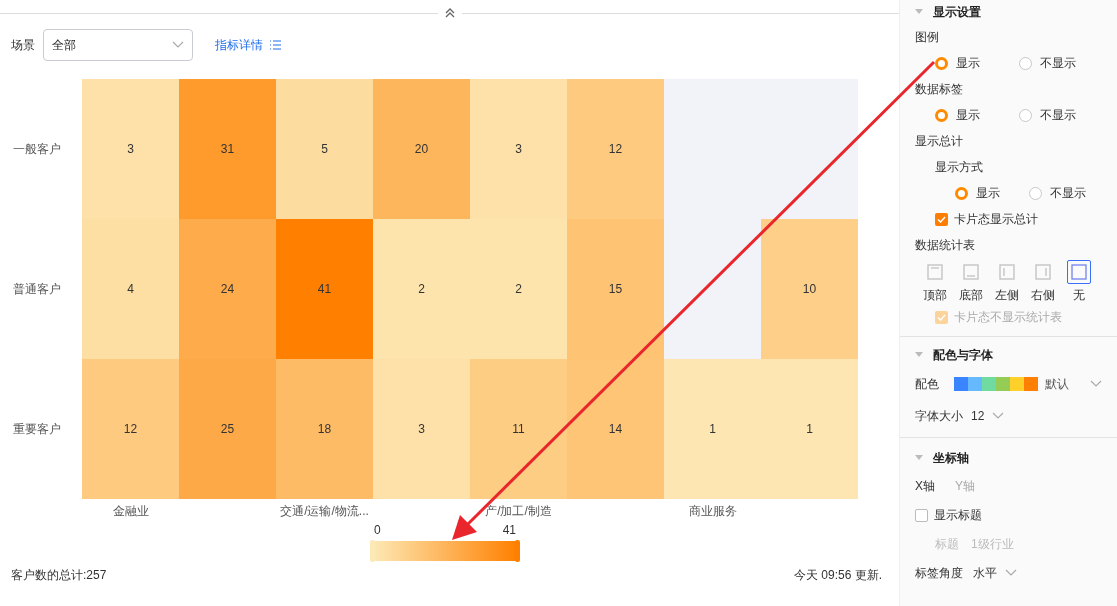 The image size is (1117, 606). What do you see at coordinates (809, 289) in the screenshot?
I see `heatmap-cell: 10` at bounding box center [809, 289].